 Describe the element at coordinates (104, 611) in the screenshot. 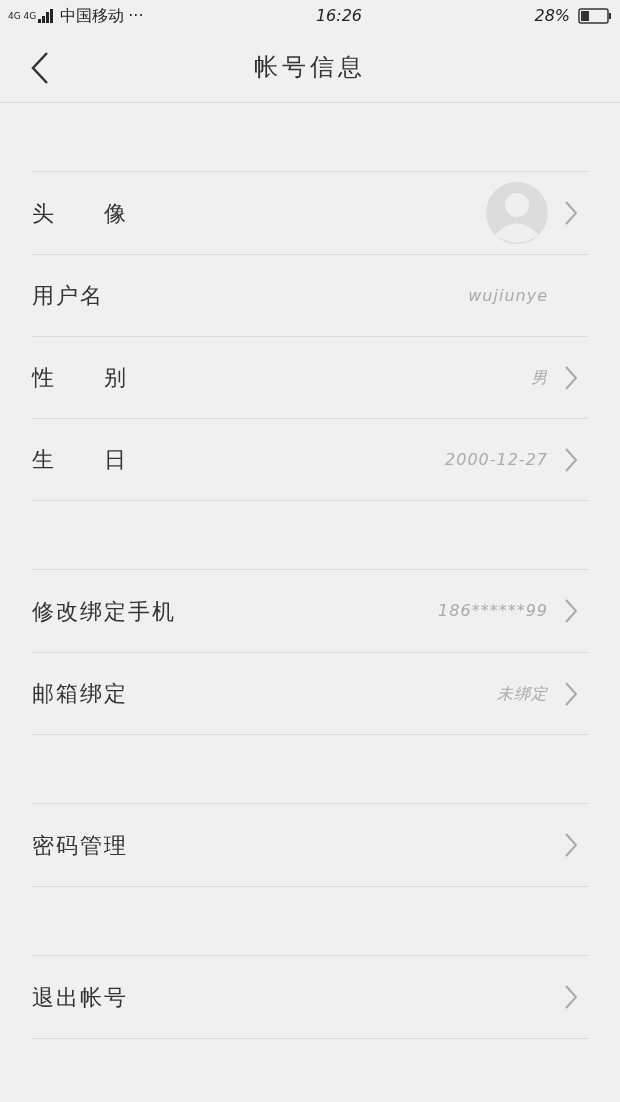

I see `row-label: 修改绑定手机` at that location.